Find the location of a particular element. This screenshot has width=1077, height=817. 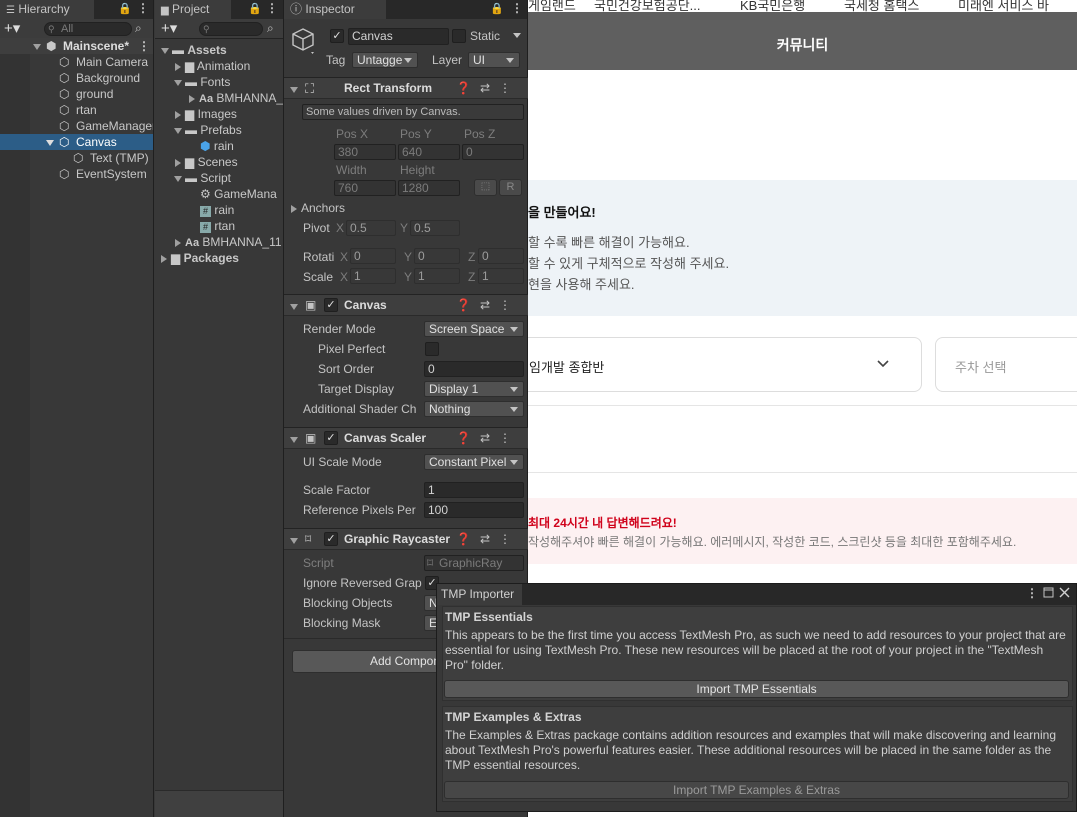

close-icon is located at coordinates (1064, 592).